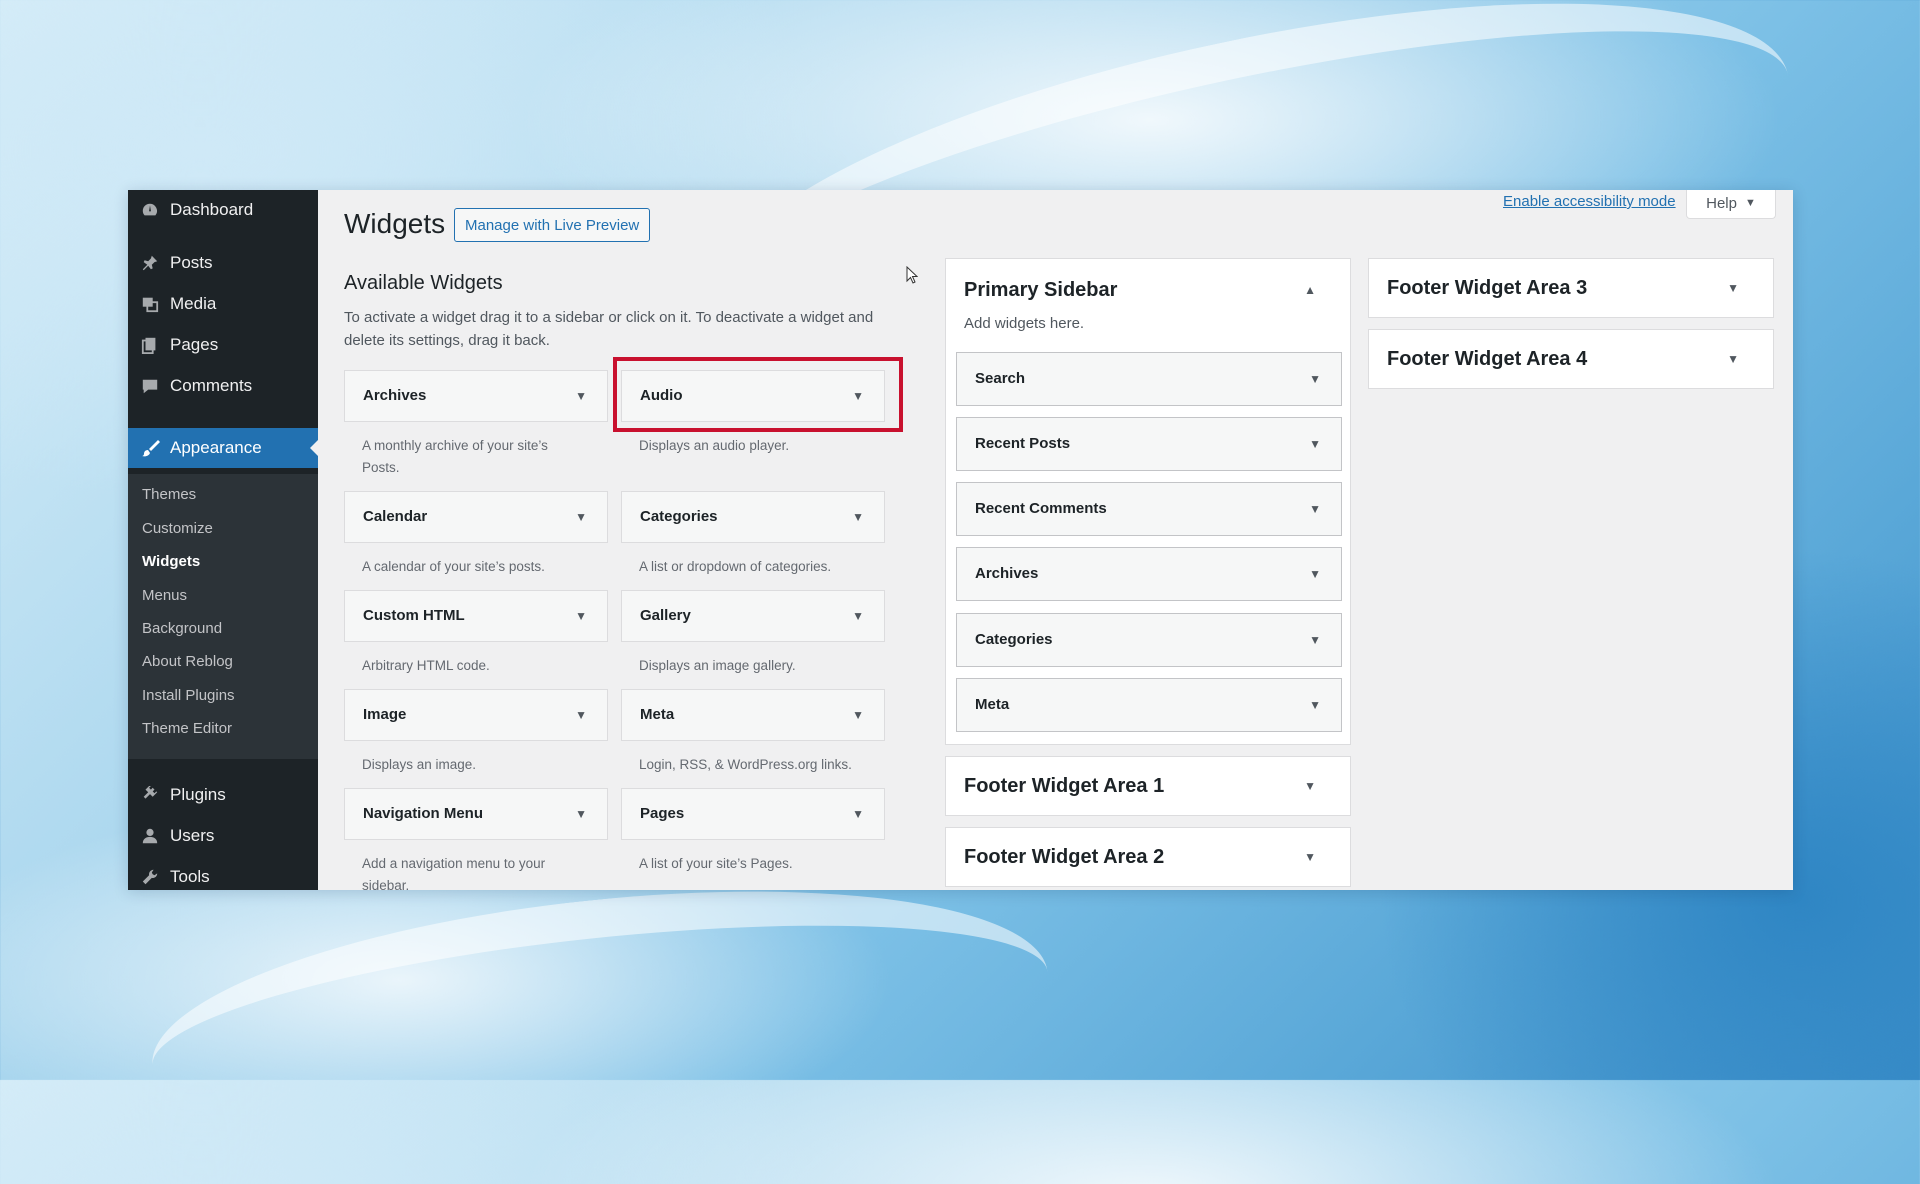  Describe the element at coordinates (194, 344) in the screenshot. I see `menu-label: Pages` at that location.